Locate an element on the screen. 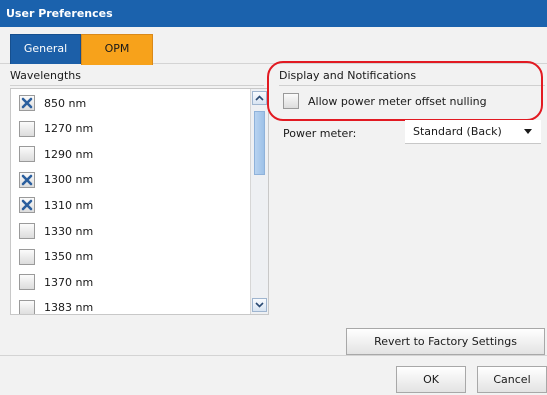 The width and height of the screenshot is (547, 395). chevron-up-icon is located at coordinates (259, 98).